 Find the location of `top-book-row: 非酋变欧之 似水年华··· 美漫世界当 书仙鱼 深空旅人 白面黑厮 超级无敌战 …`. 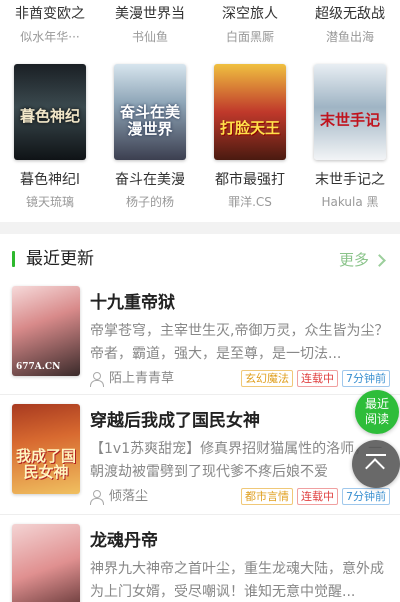

top-book-row: 非酋变欧之 似水年华··· 美漫世界当 书仙鱼 深空旅人 白面黑厮 超级无敌战 … is located at coordinates (200, 25).